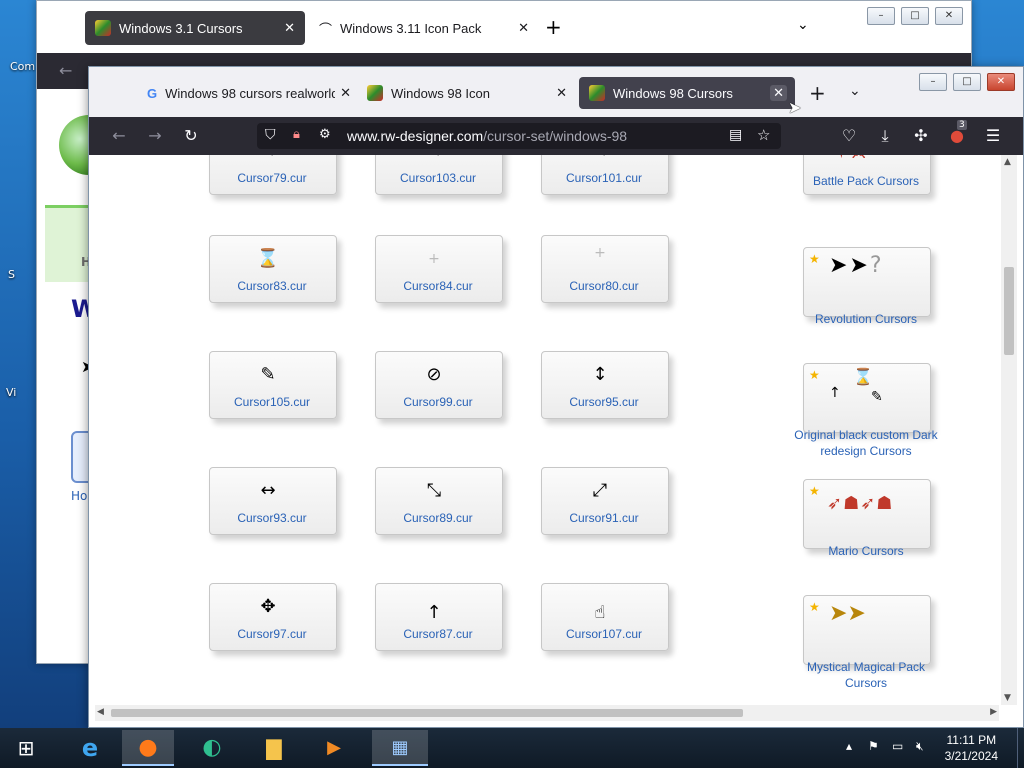 This screenshot has width=1024, height=768. What do you see at coordinates (1009, 430) in the screenshot?
I see `vertical-scrollbar: ▲ ▼` at bounding box center [1009, 430].